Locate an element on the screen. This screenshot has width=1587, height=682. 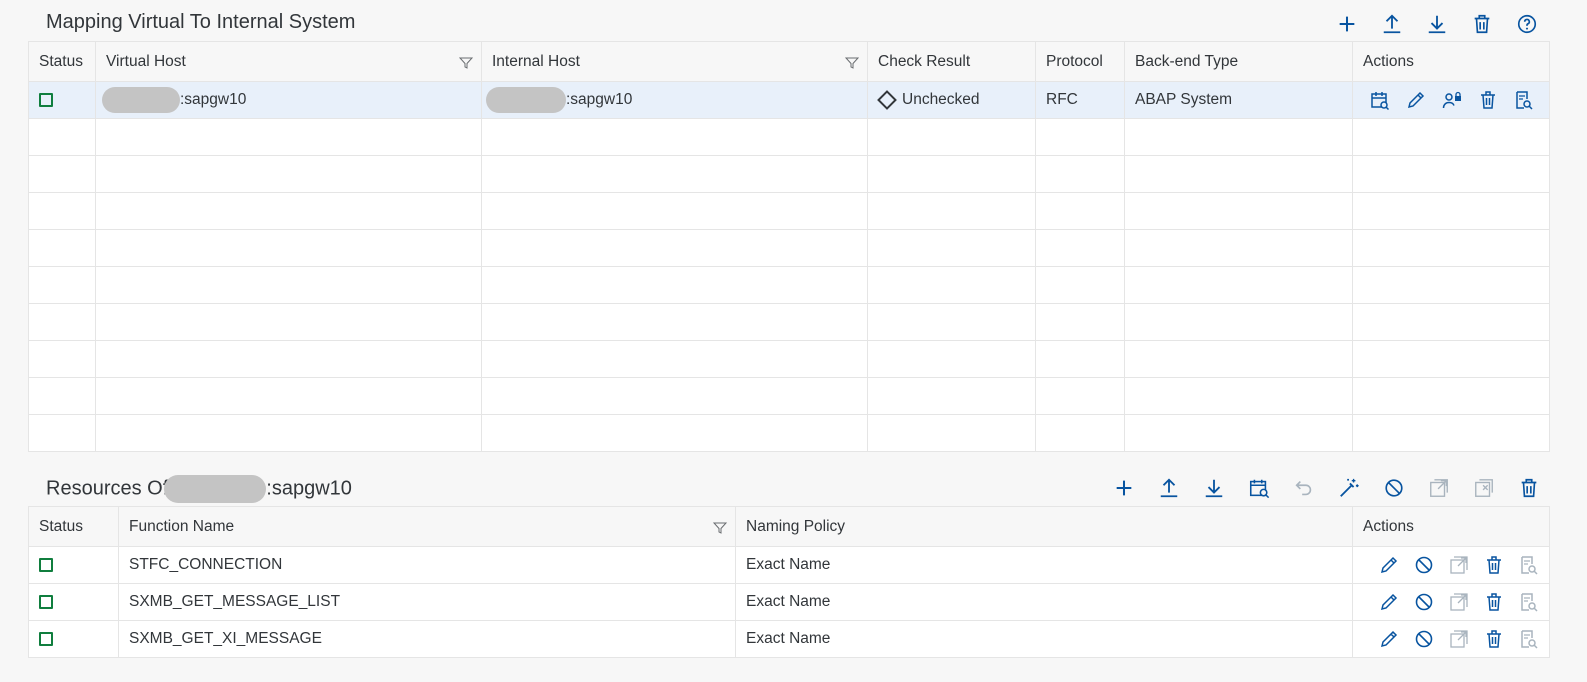
undo-icon is located at coordinates (1303, 488).